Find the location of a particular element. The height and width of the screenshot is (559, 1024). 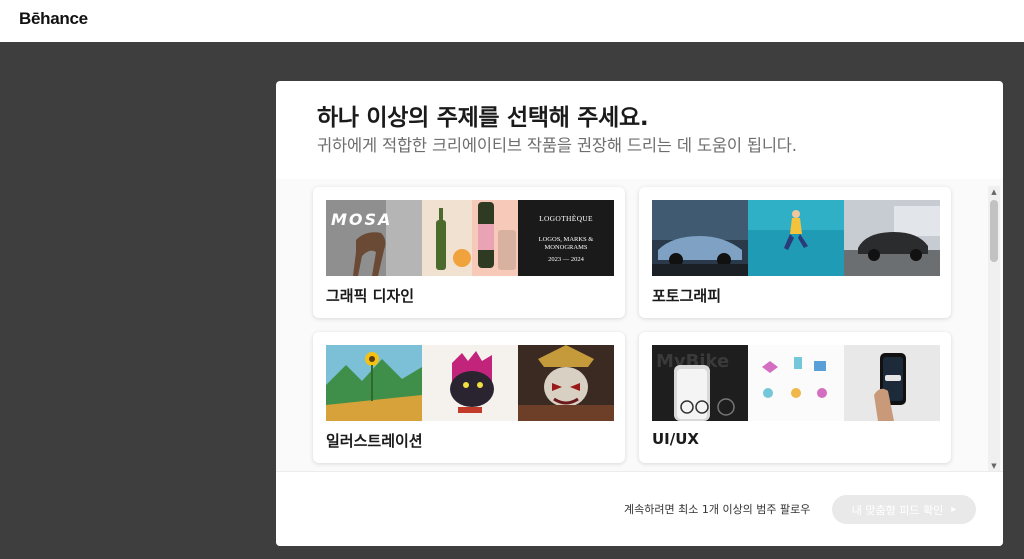

card-label: 그래픽 디자인 is located at coordinates (370, 296).